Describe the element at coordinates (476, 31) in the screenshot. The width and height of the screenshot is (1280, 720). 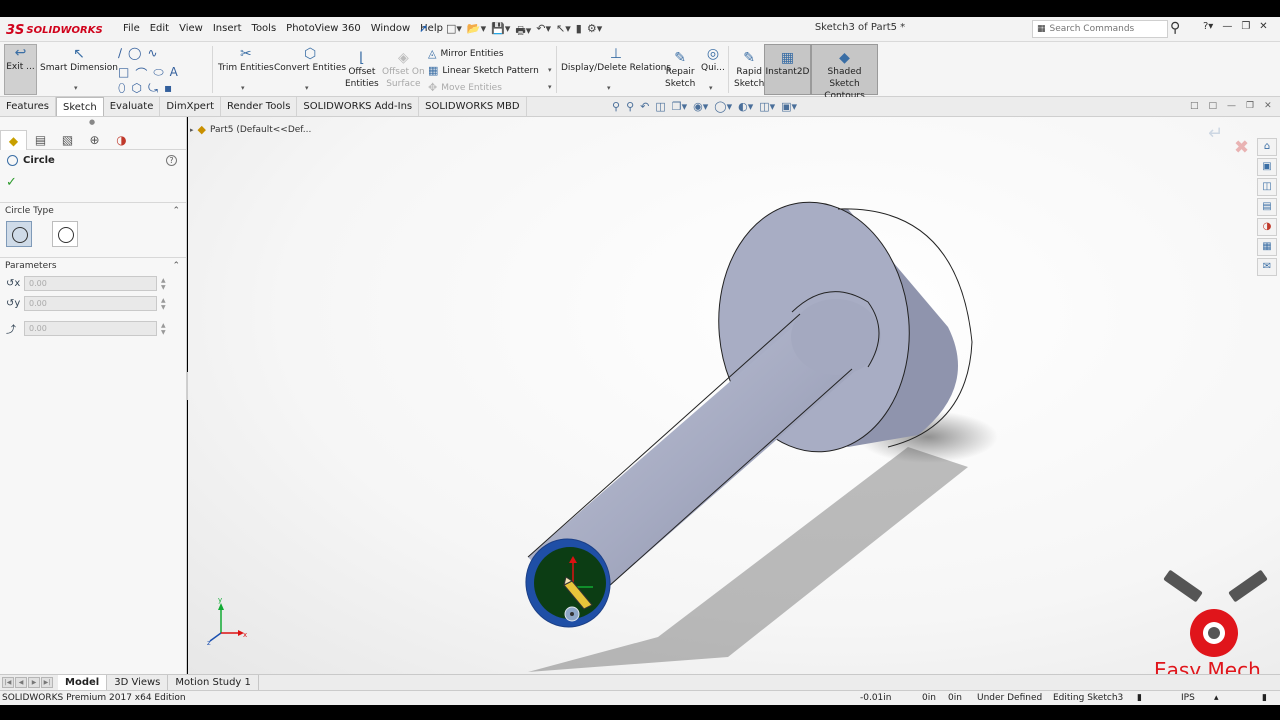
I see `open-icon: 📂▾` at that location.